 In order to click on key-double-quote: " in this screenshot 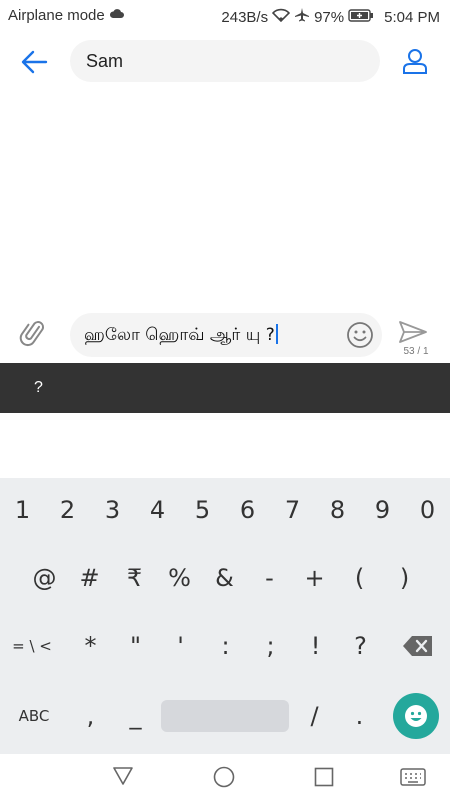, I will do `click(135, 646)`.